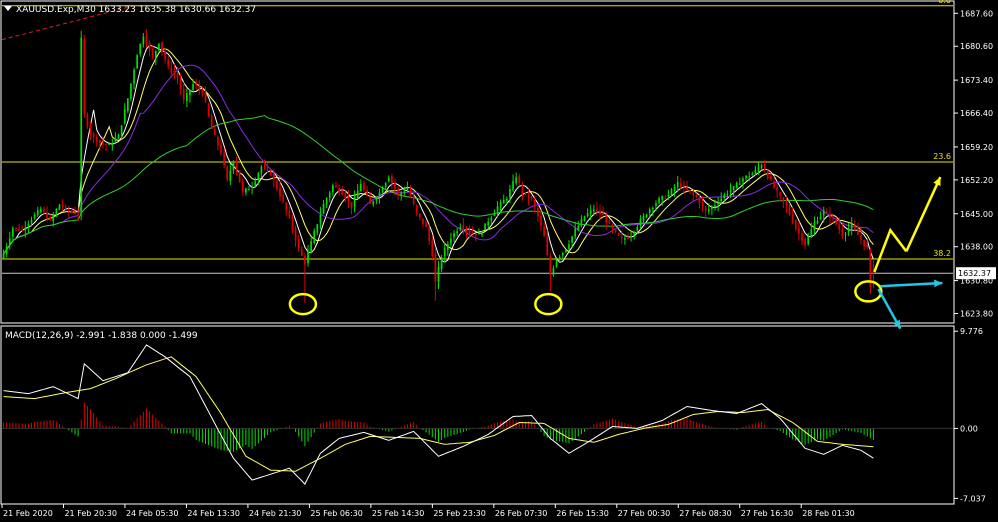 This screenshot has width=998, height=522. I want to click on macd-tick-label: -7.037, so click(973, 498).